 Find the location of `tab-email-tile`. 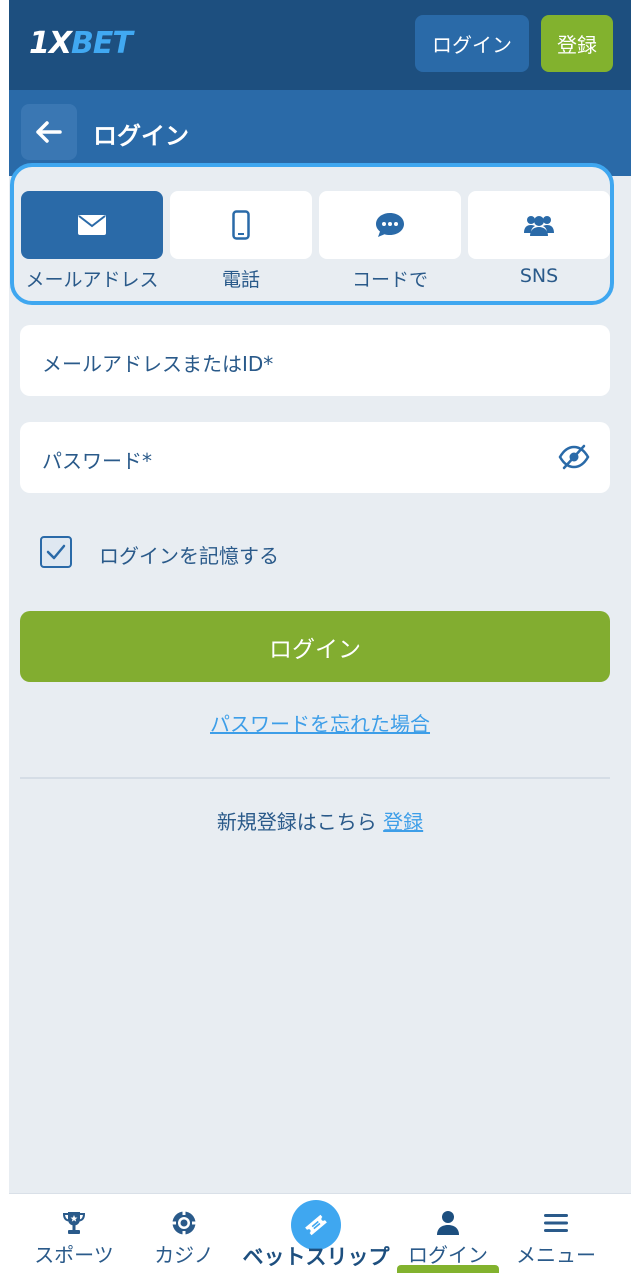

tab-email-tile is located at coordinates (92, 225).